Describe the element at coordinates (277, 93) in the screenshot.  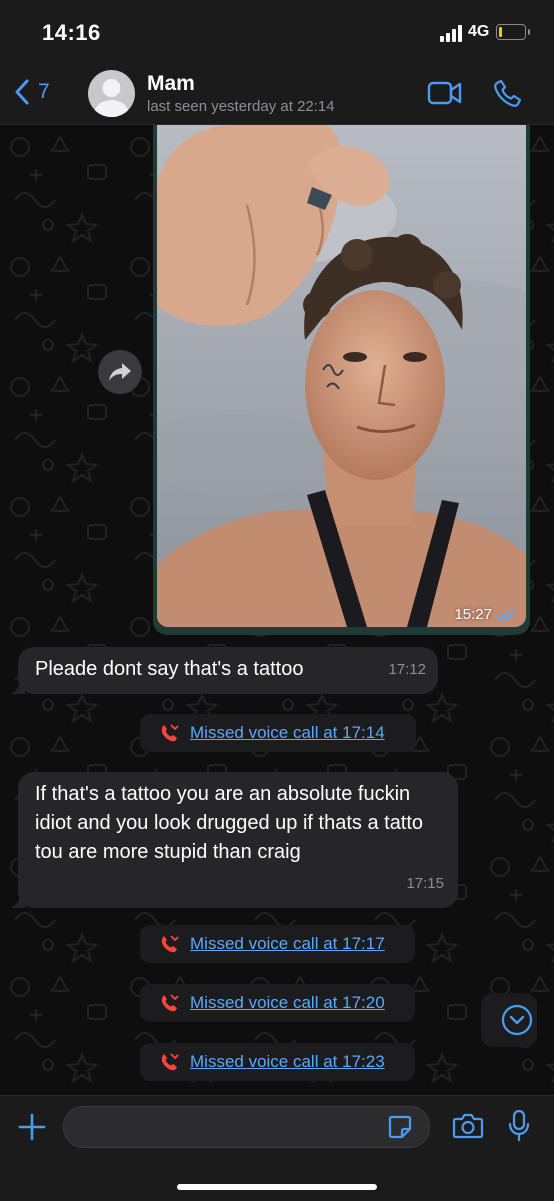
I see `chat-header: 7 Mam last seen yesterday at 22:14` at that location.